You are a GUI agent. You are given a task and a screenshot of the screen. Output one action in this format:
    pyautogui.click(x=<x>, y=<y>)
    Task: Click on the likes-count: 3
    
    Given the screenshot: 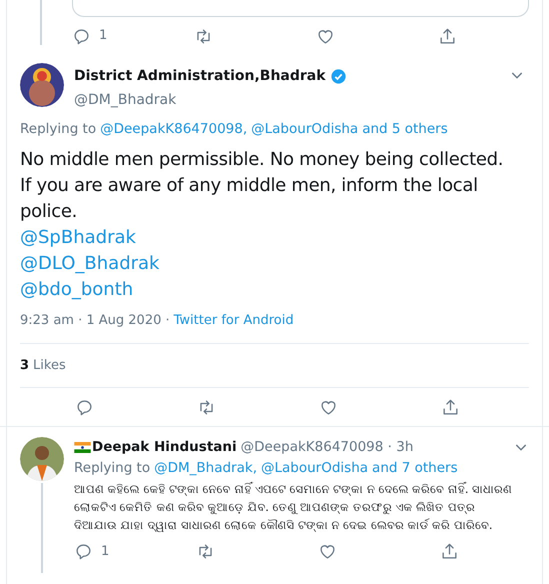 What is the action you would take?
    pyautogui.click(x=25, y=366)
    